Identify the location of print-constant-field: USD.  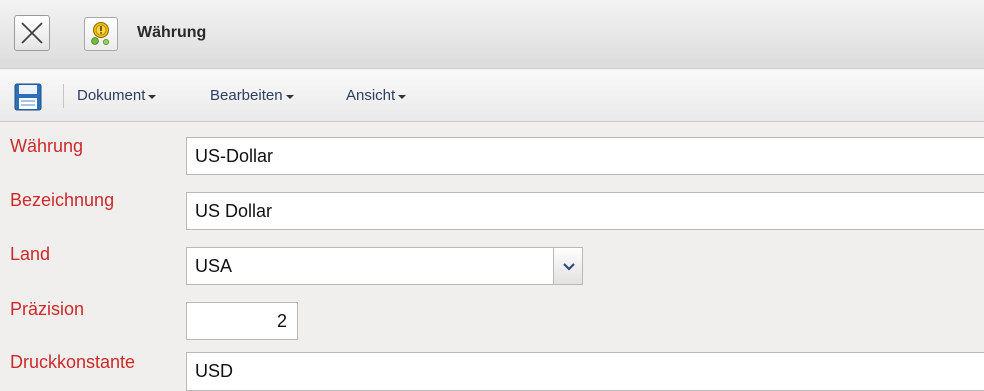
(585, 371).